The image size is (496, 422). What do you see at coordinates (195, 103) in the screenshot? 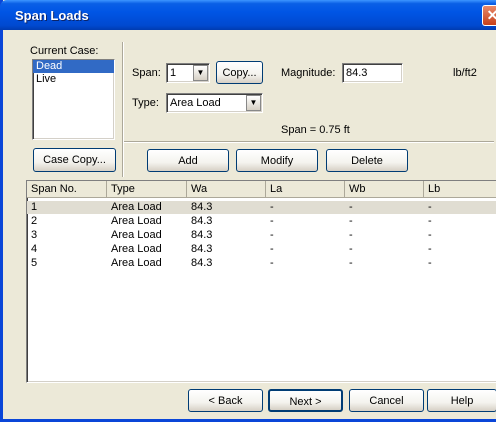
I see `type-value: Area Load` at bounding box center [195, 103].